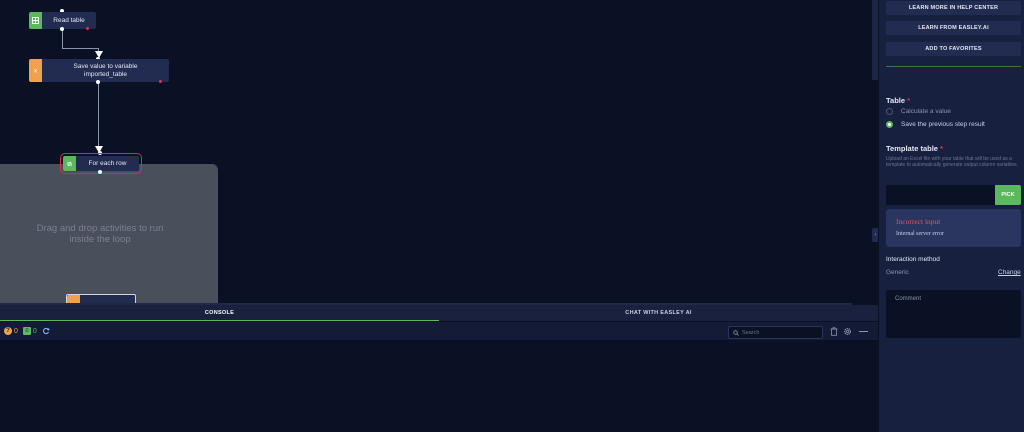  Describe the element at coordinates (897, 272) in the screenshot. I see `interaction-method-value: Generic` at that location.